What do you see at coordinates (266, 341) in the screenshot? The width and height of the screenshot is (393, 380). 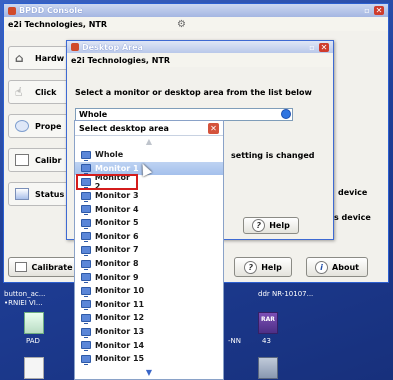 I see `desktop-label-43: 43` at bounding box center [266, 341].